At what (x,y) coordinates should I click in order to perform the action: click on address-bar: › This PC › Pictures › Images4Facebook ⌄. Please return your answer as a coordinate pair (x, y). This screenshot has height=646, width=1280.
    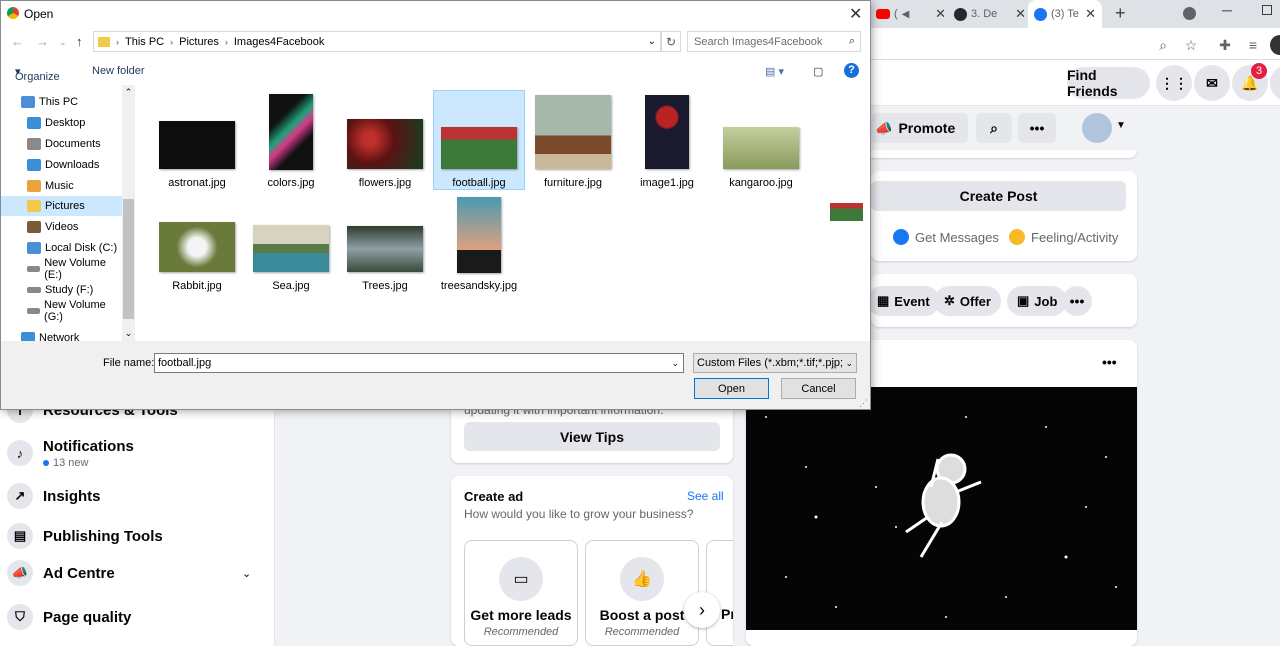
    Looking at the image, I should click on (377, 41).